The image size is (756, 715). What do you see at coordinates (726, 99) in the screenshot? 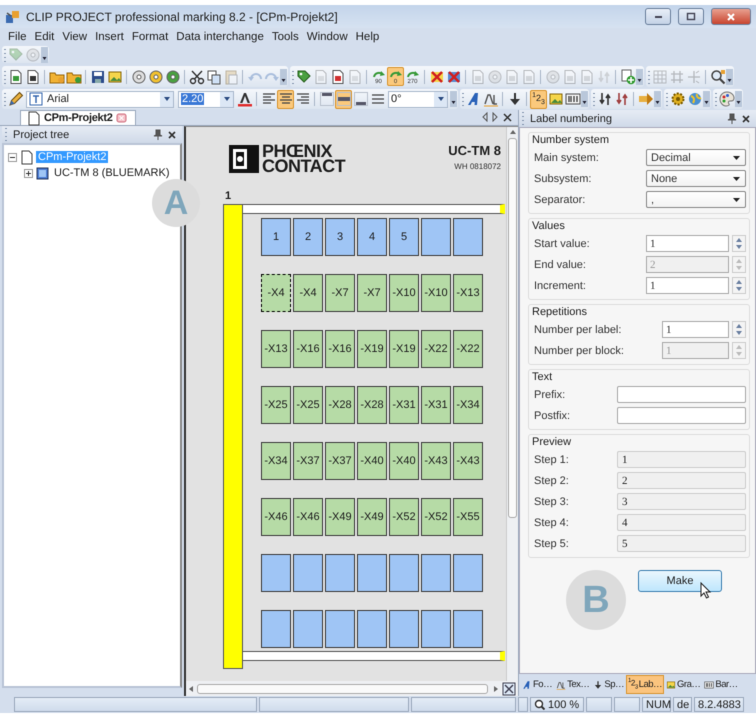
I see `palette-button` at bounding box center [726, 99].